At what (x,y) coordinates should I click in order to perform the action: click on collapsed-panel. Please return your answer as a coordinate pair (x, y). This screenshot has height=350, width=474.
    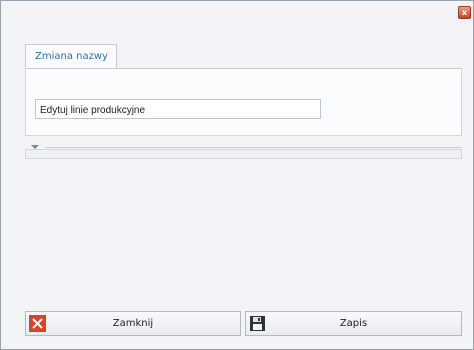
    Looking at the image, I should click on (243, 154).